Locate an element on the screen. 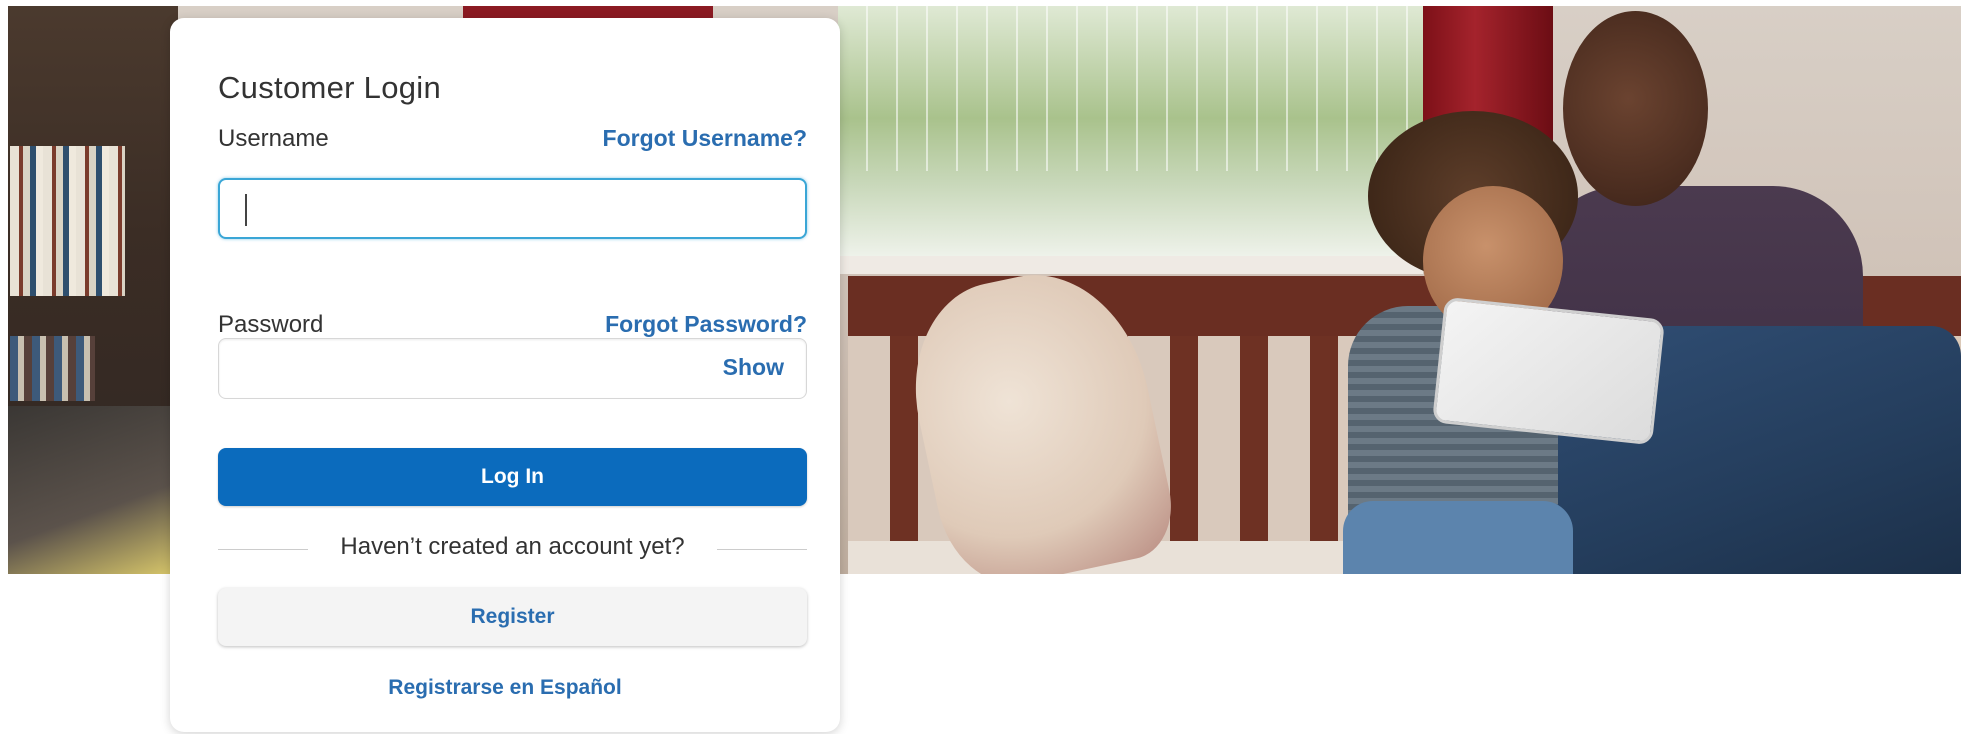 The width and height of the screenshot is (1961, 734). register-spanish-link: Registrarse en Español is located at coordinates (505, 688).